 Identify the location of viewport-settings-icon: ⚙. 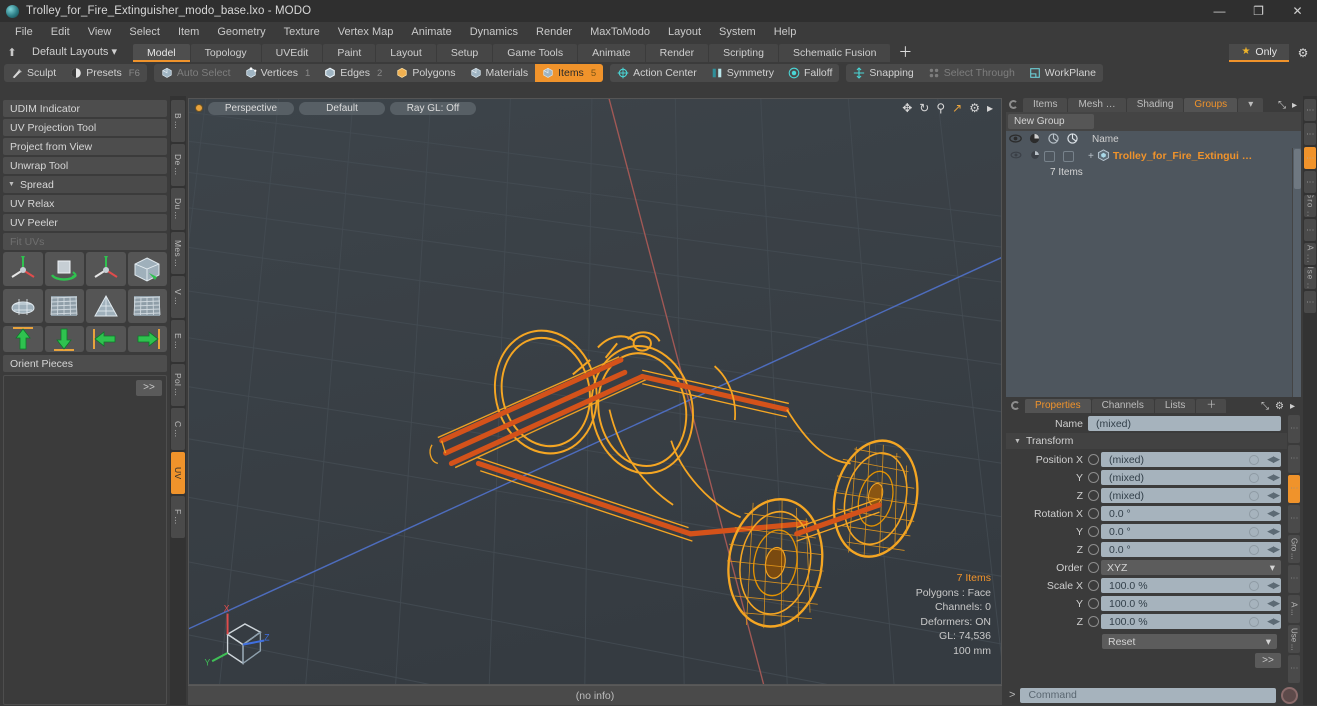
(974, 108).